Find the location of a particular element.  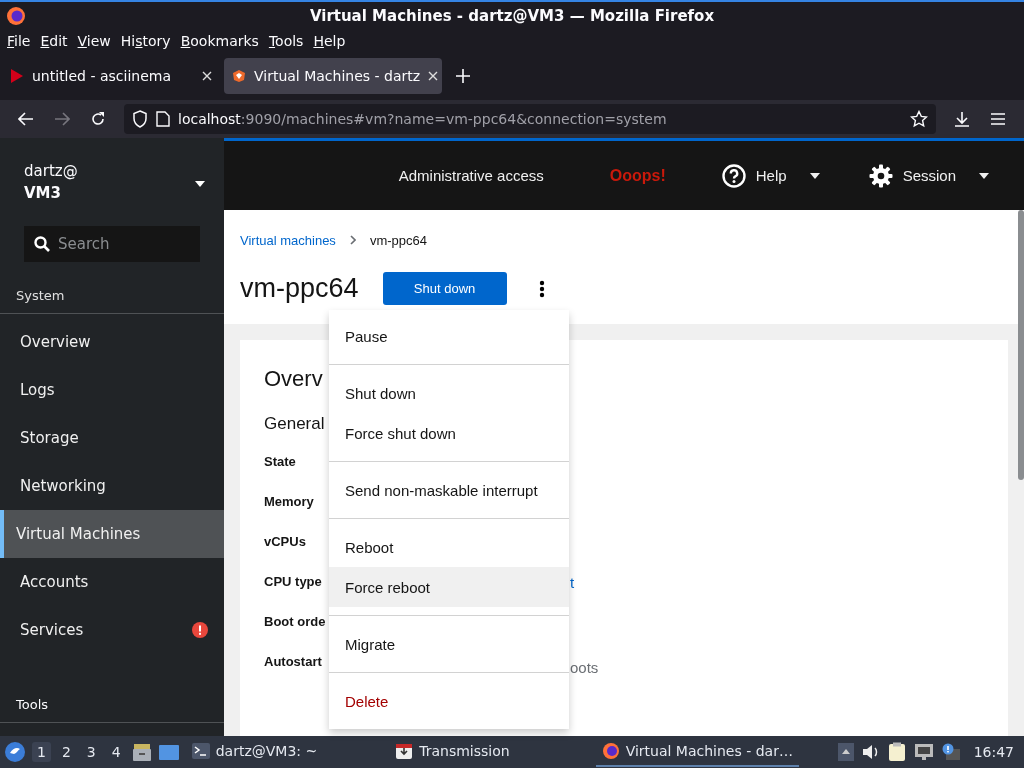

shut-down-button: Shut down is located at coordinates (444, 288).